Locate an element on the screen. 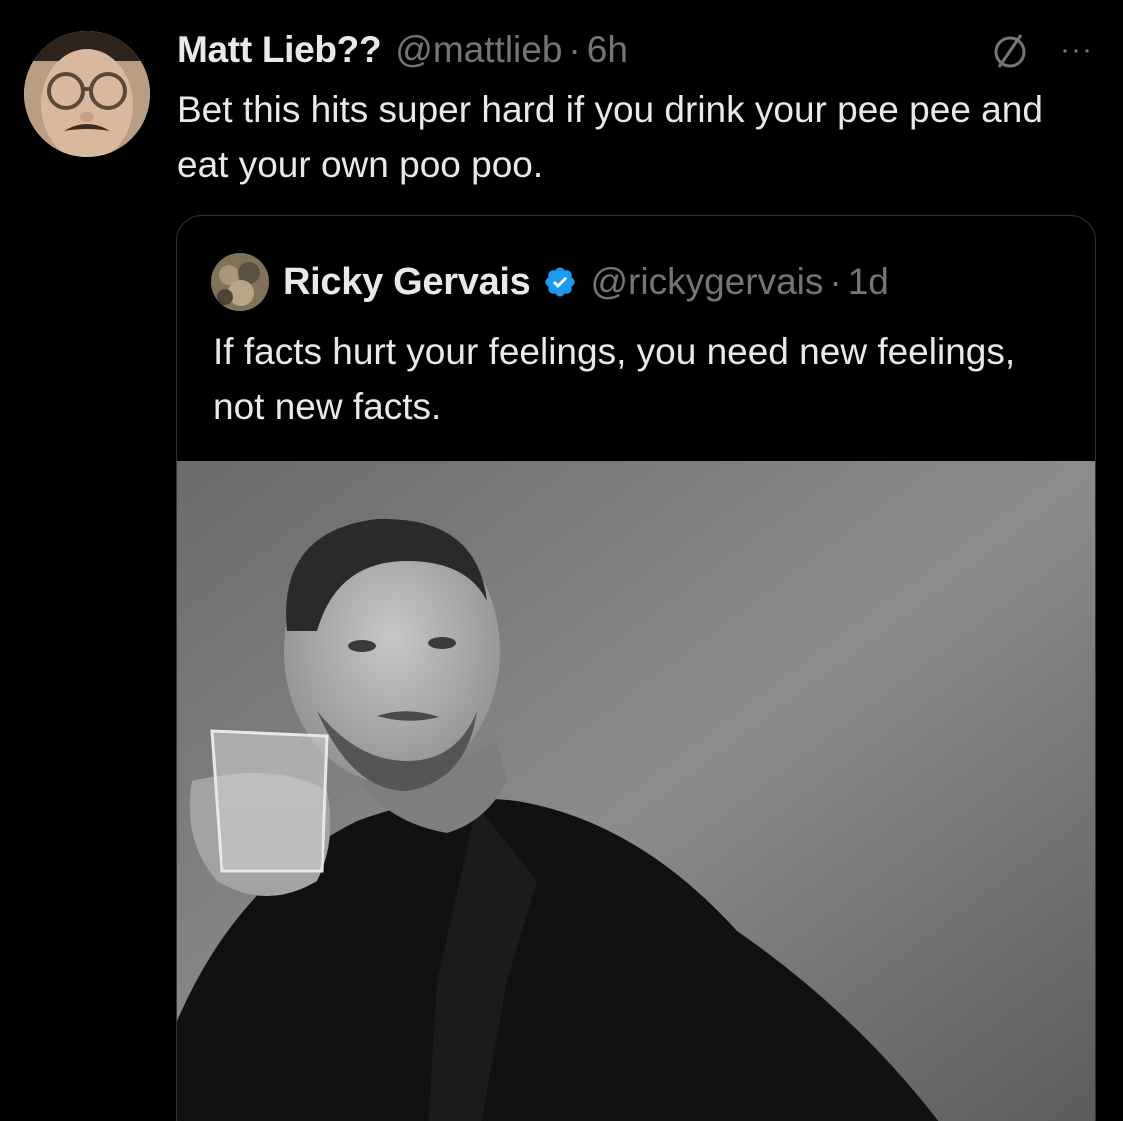 This screenshot has width=1123, height=1121. quoted-author-handle: @rickygervais is located at coordinates (707, 282).